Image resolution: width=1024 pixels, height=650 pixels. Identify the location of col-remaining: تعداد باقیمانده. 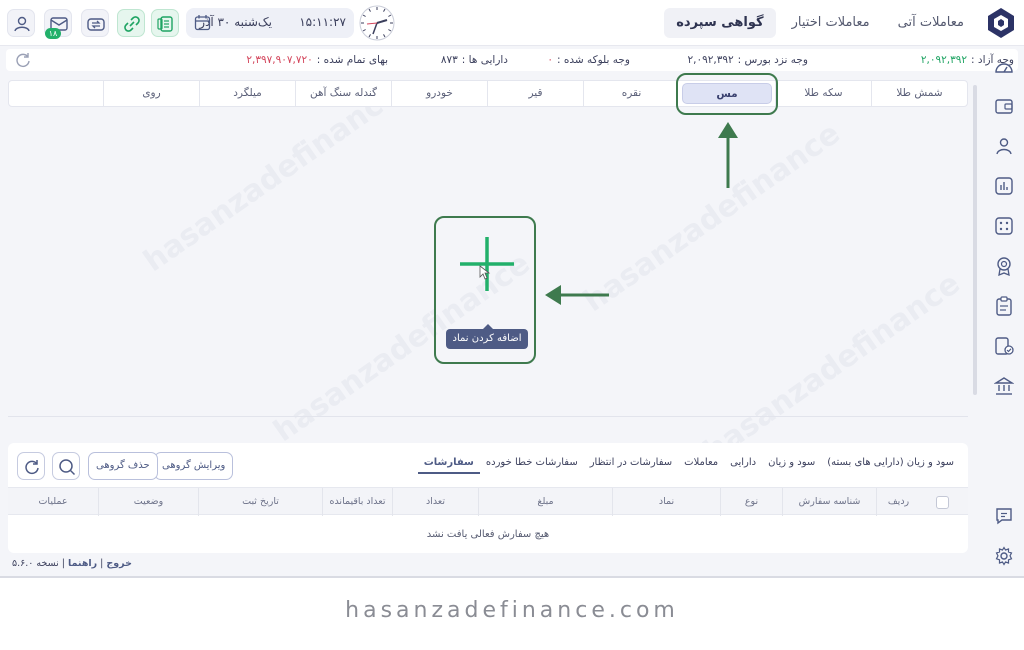
(357, 502).